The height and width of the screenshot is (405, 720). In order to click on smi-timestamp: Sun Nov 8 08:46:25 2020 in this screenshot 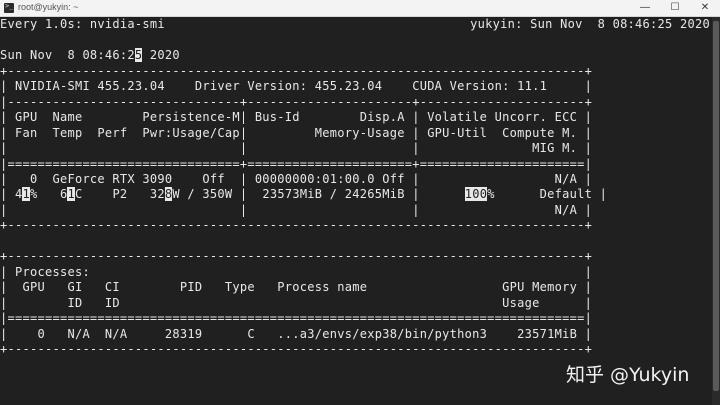, I will do `click(90, 55)`.